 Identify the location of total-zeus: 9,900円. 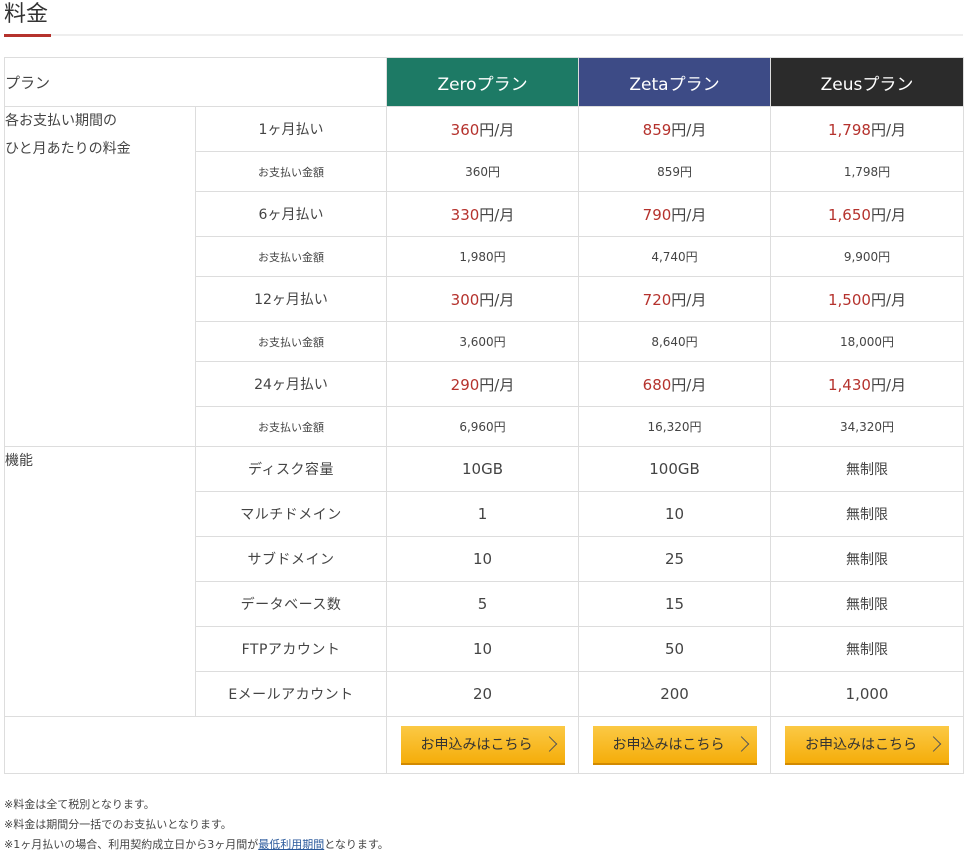
(867, 256).